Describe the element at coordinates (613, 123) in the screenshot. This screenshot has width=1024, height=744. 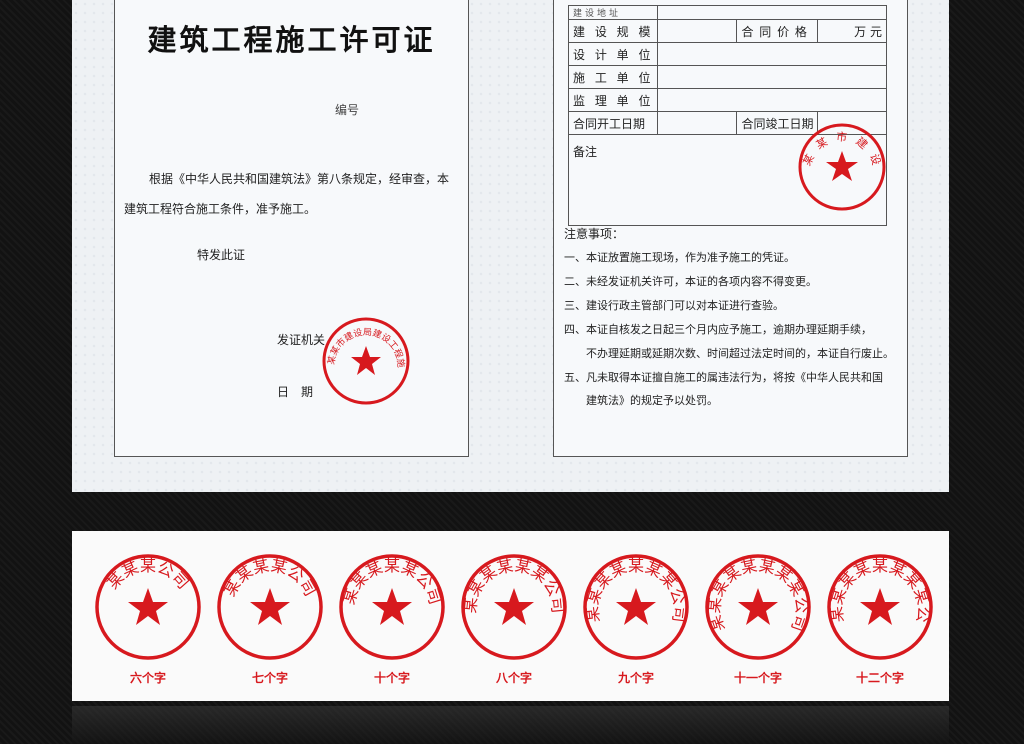
I see `form-label-start: 合同开工日期` at that location.